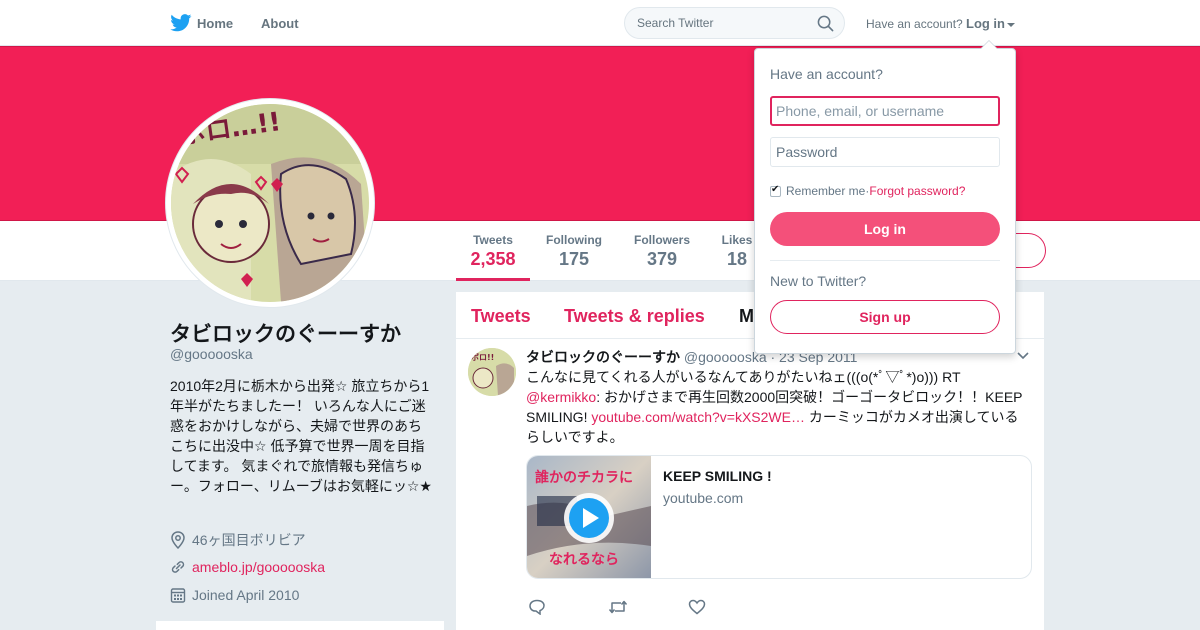 The height and width of the screenshot is (630, 1200). I want to click on stat-following: Following 175, so click(574, 251).